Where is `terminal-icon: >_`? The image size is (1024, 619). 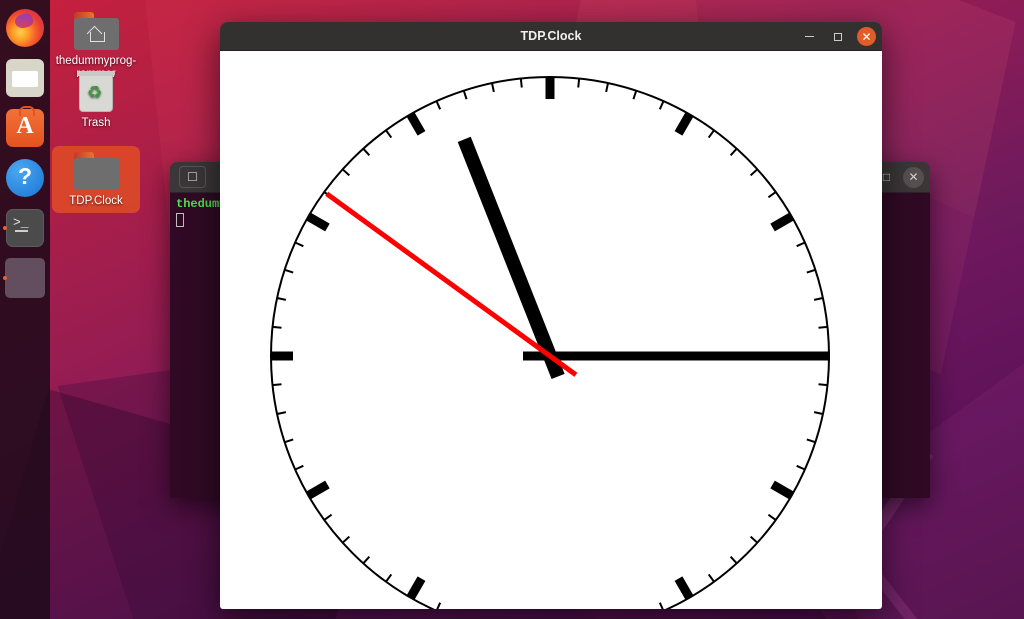 terminal-icon: >_ is located at coordinates (25, 228).